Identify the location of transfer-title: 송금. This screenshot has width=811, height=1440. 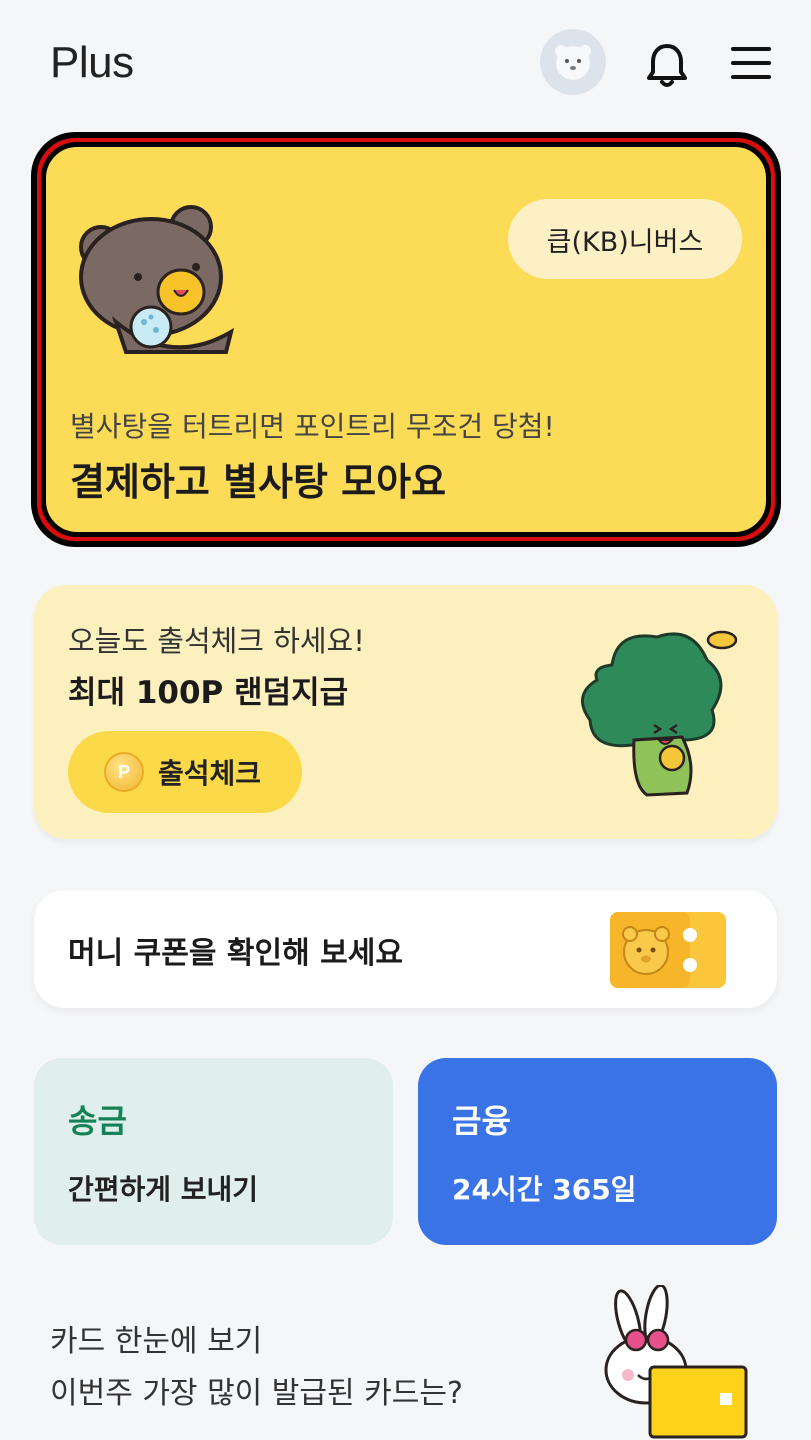
(97, 1121).